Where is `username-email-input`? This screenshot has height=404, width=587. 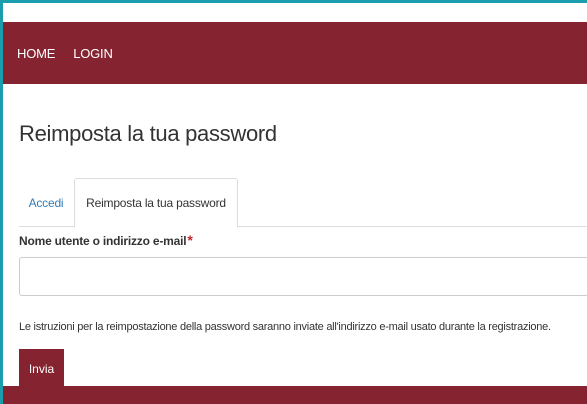
username-email-input is located at coordinates (303, 276).